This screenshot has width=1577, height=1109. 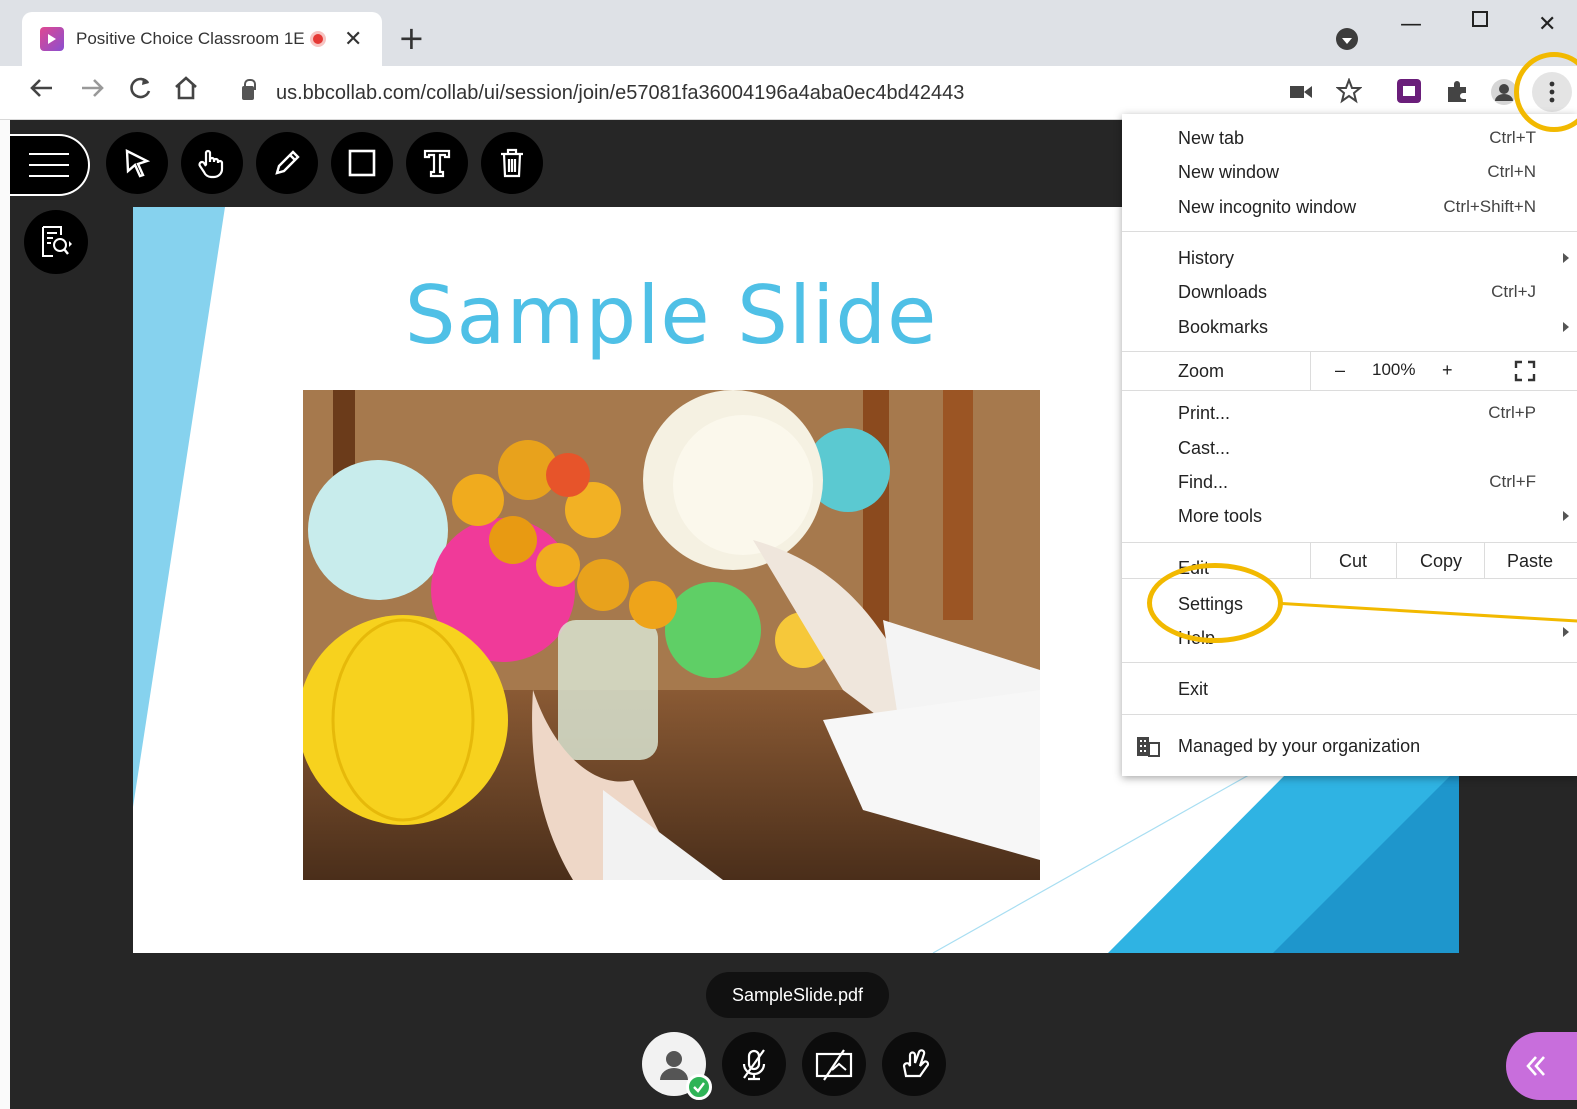 I want to click on camera-in-use-icon, so click(x=1301, y=94).